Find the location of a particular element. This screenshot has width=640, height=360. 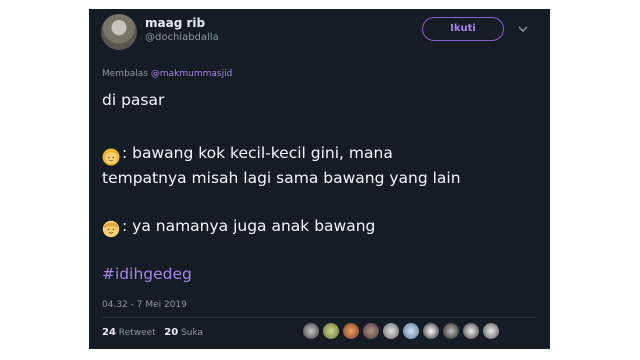

tweet-stats: 24 Retweet 20 Suka is located at coordinates (152, 332).